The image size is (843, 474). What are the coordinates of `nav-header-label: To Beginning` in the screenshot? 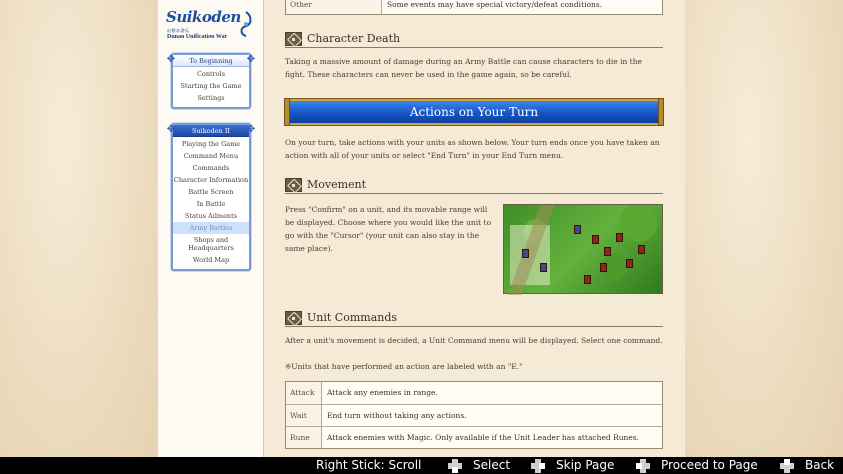 It's located at (211, 61).